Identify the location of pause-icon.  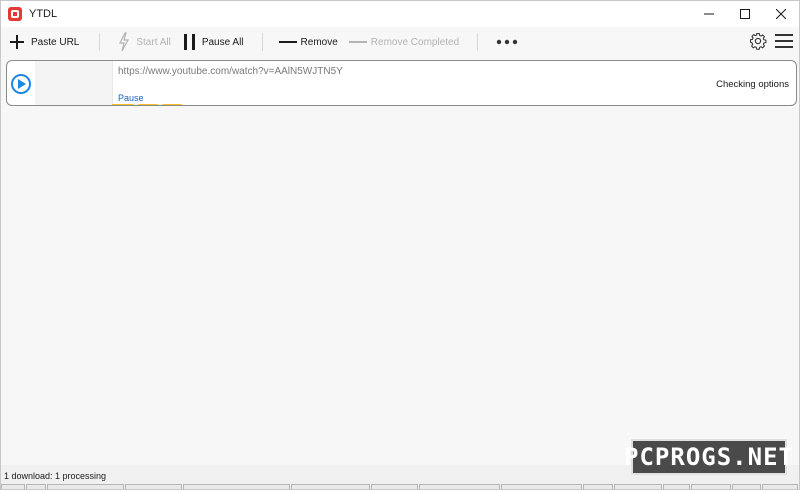
(190, 42).